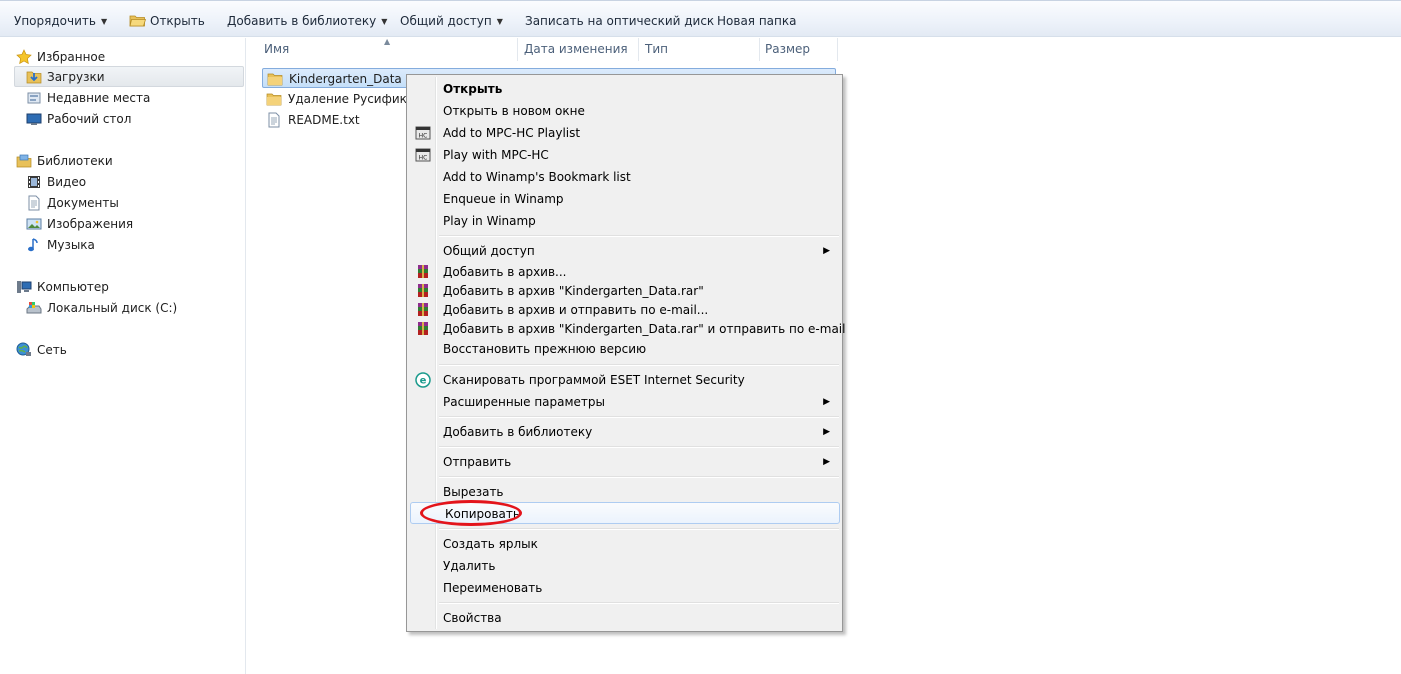  What do you see at coordinates (496, 155) in the screenshot?
I see `menu-item-label: Play with MPC-HC` at bounding box center [496, 155].